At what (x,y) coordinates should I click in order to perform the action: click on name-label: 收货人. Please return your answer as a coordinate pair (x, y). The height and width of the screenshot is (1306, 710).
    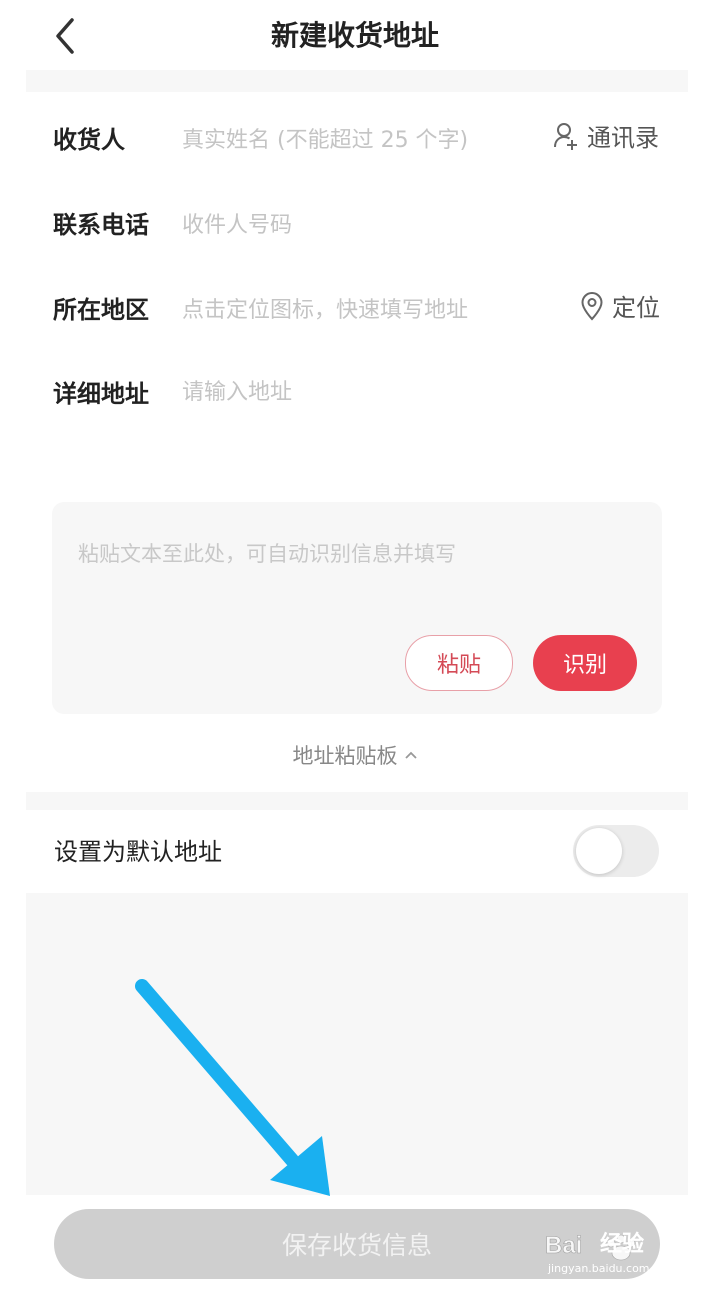
    Looking at the image, I should click on (89, 140).